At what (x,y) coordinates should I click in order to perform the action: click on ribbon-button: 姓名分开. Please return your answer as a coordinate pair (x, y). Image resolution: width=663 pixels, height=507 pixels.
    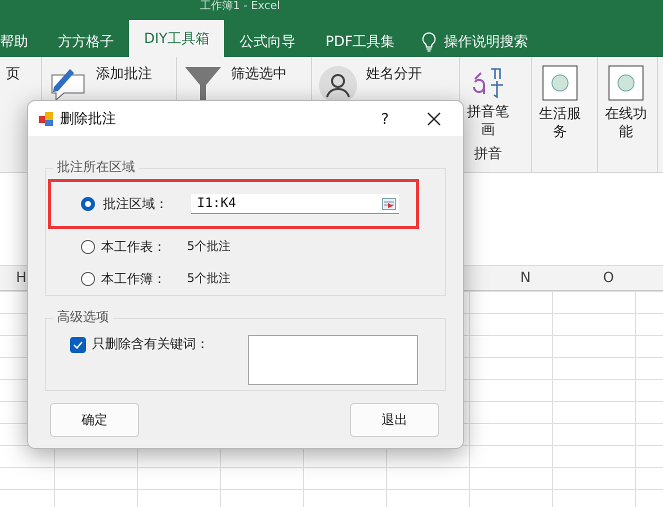
    Looking at the image, I should click on (394, 74).